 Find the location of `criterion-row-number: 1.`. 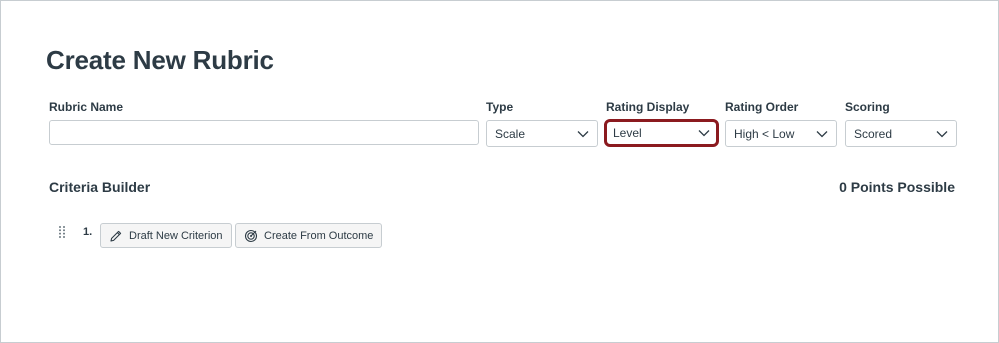

criterion-row-number: 1. is located at coordinates (88, 232).